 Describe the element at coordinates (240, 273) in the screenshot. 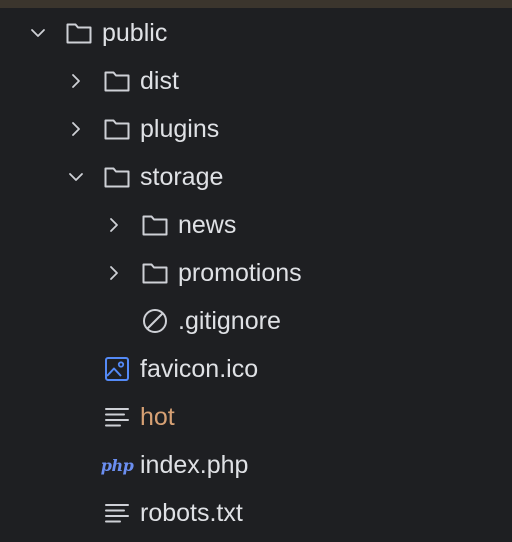

I see `tree-label: promotions` at that location.